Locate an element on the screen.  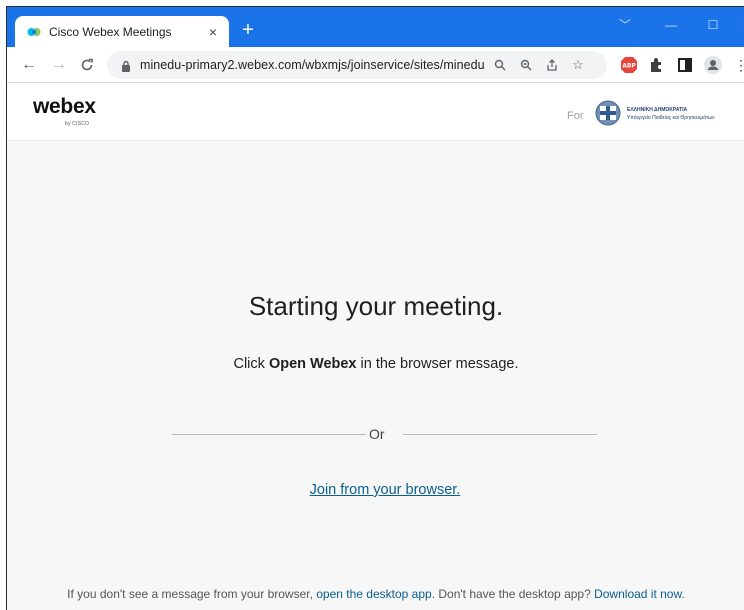
minimize-button: — is located at coordinates (671, 25).